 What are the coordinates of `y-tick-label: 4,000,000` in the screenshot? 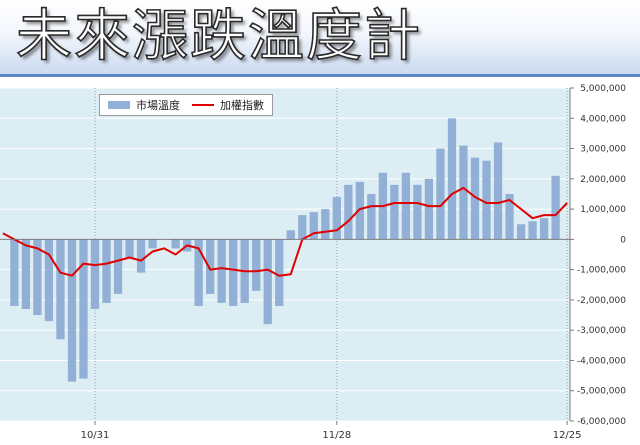 It's located at (603, 119).